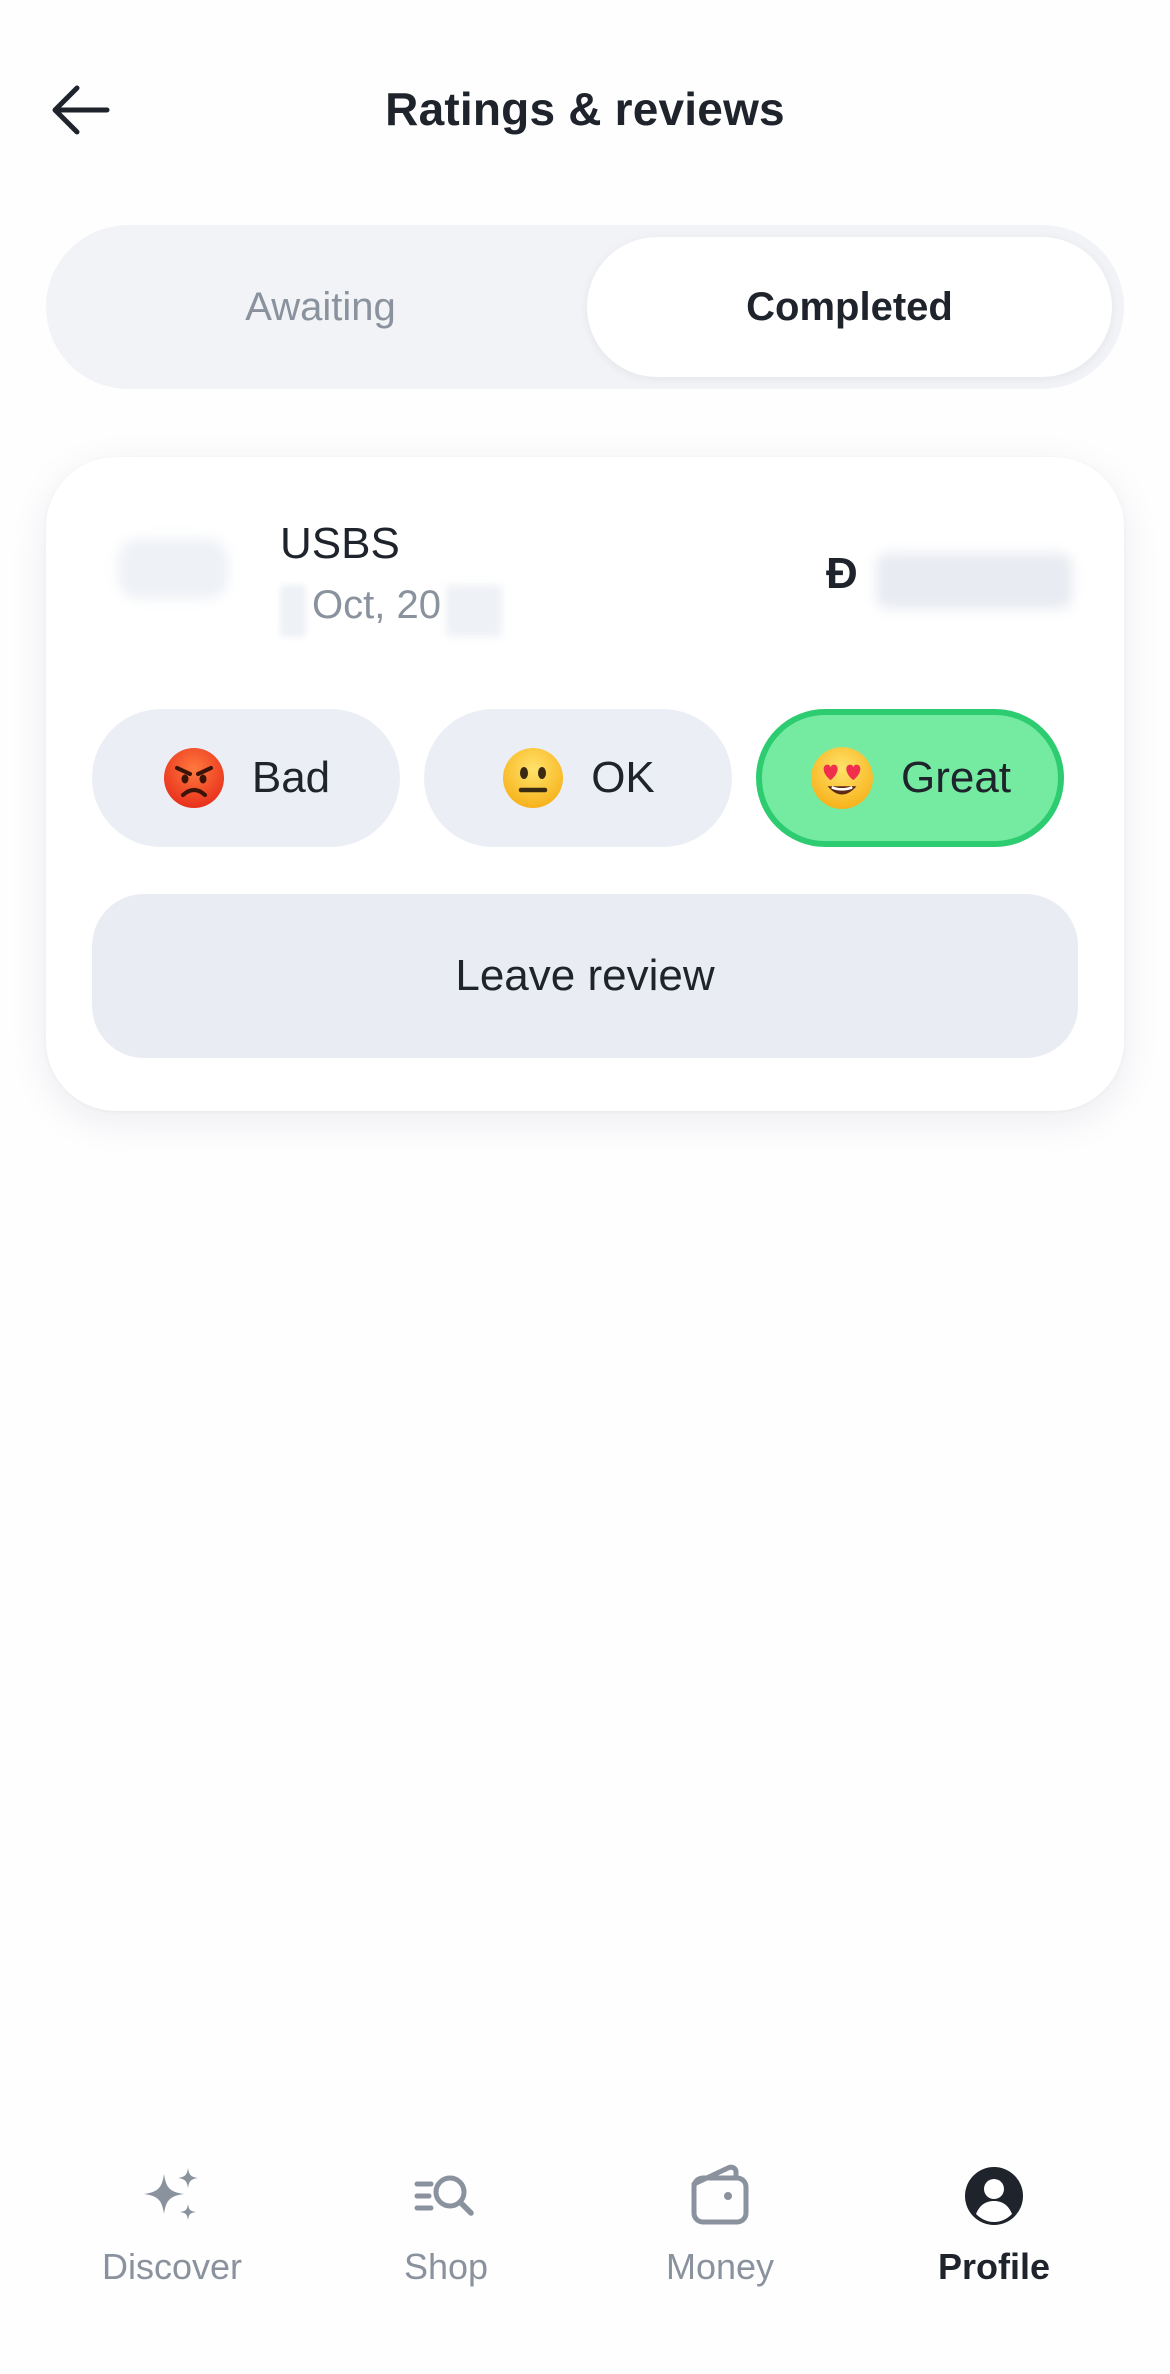 The height and width of the screenshot is (2374, 1170). I want to click on rating-ok-button: OK, so click(578, 778).